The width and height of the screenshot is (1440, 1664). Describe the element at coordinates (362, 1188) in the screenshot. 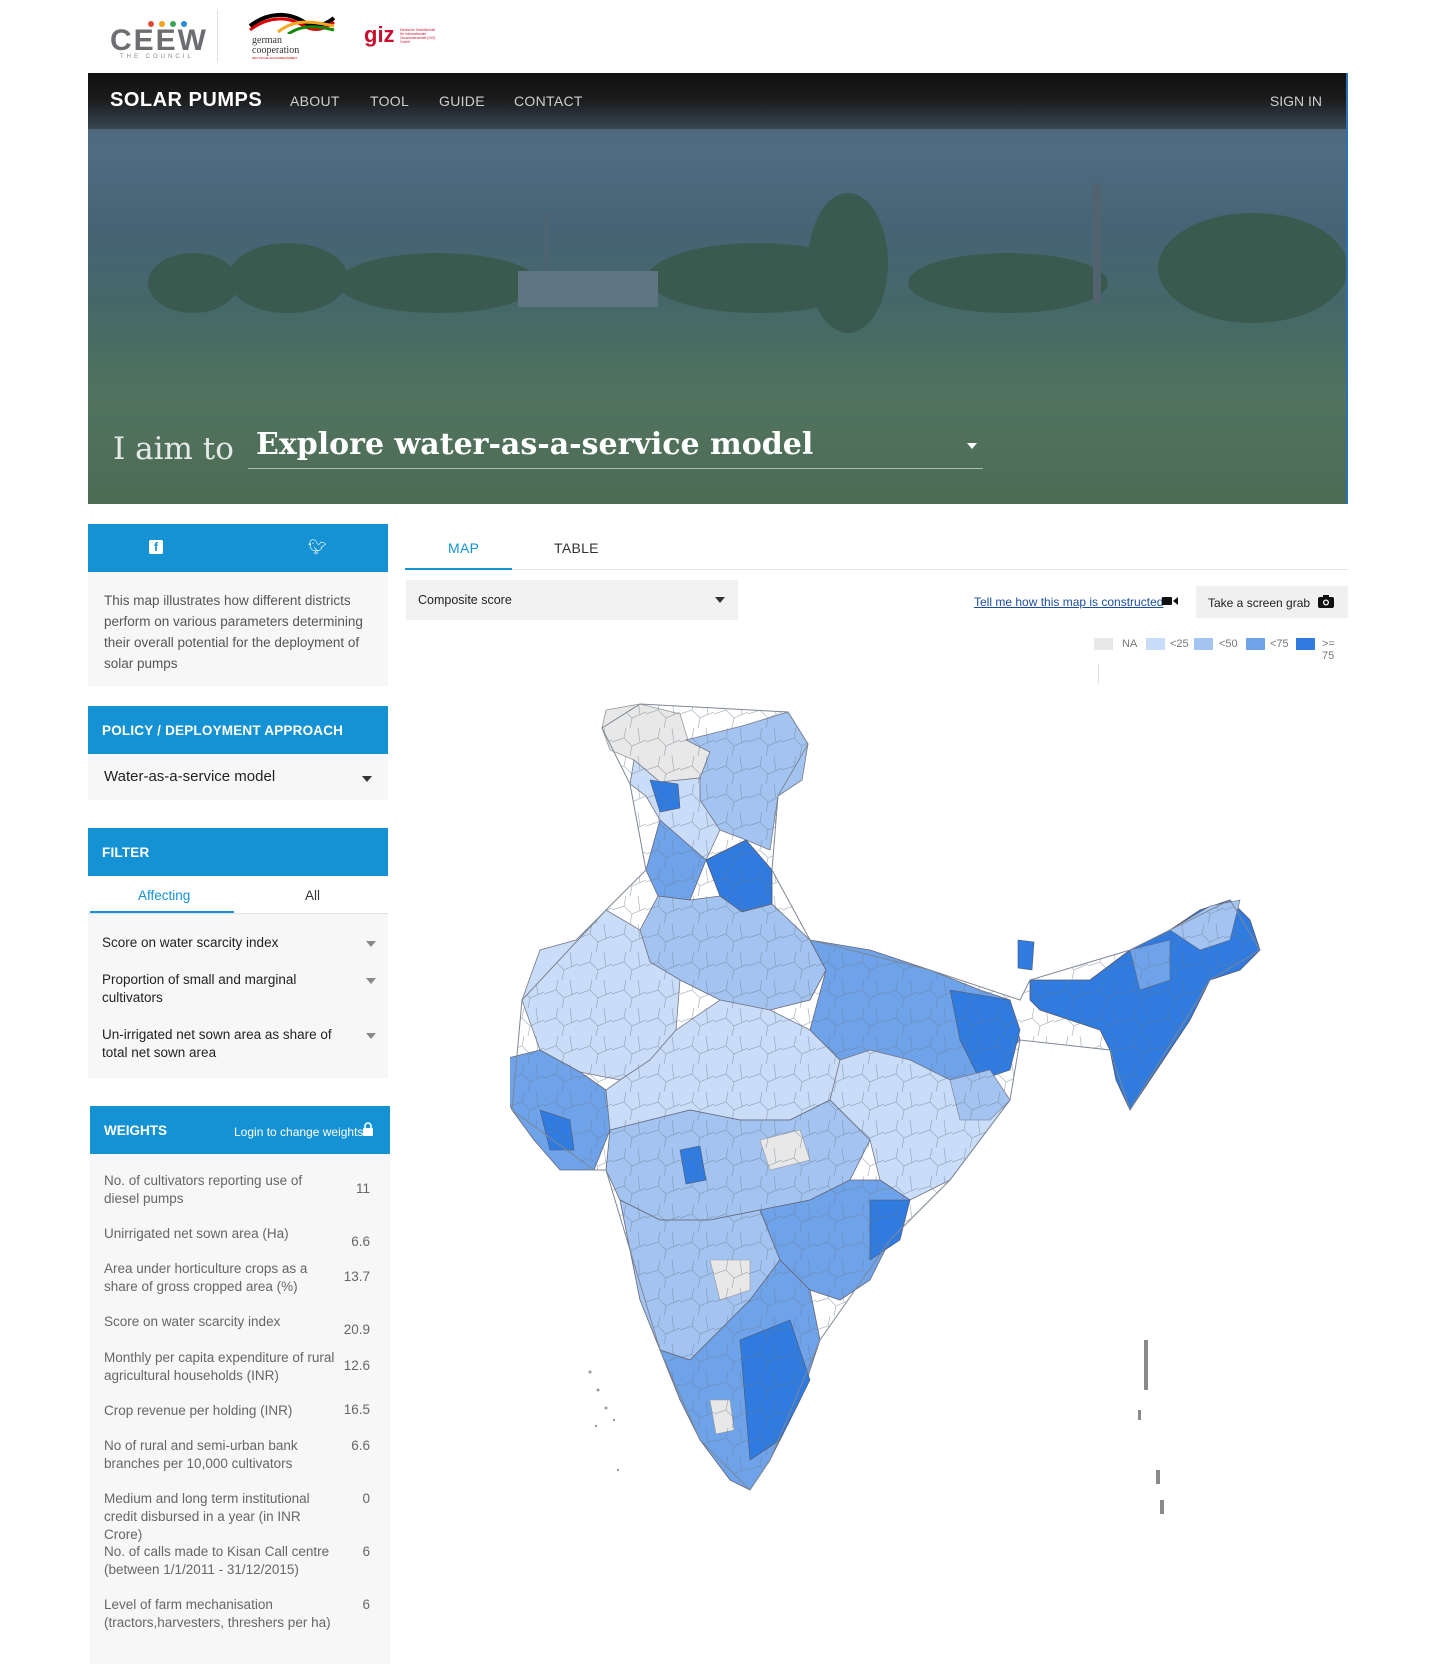

I see `weight-value: 11` at that location.